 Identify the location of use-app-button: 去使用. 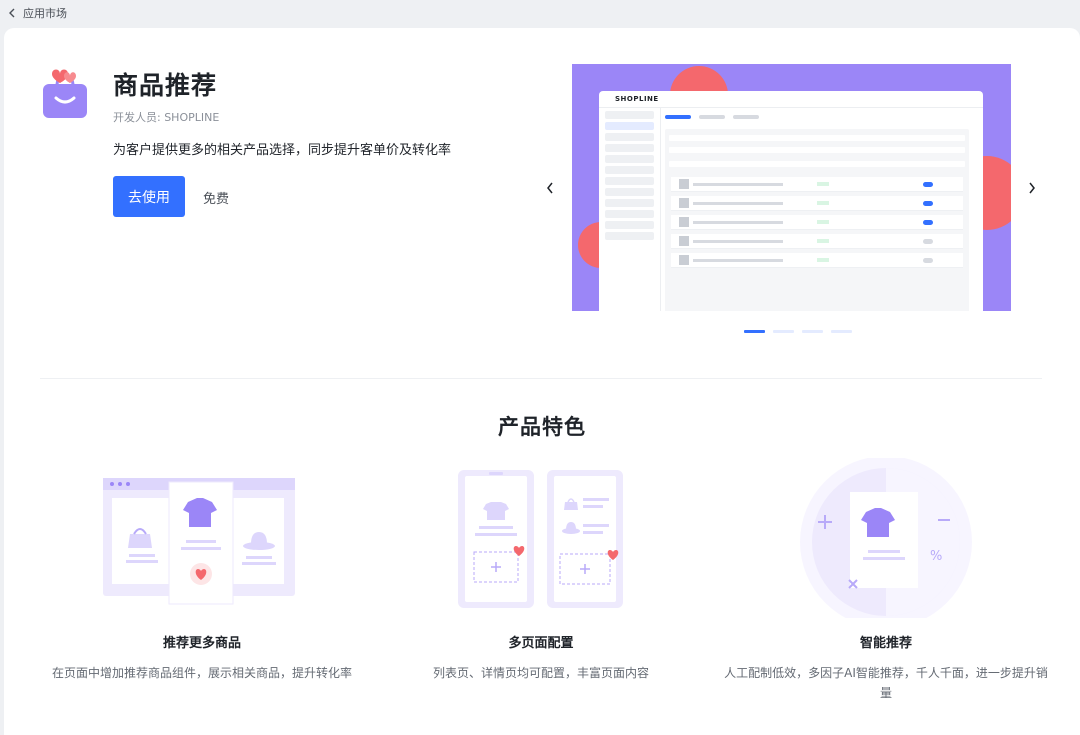
(149, 196).